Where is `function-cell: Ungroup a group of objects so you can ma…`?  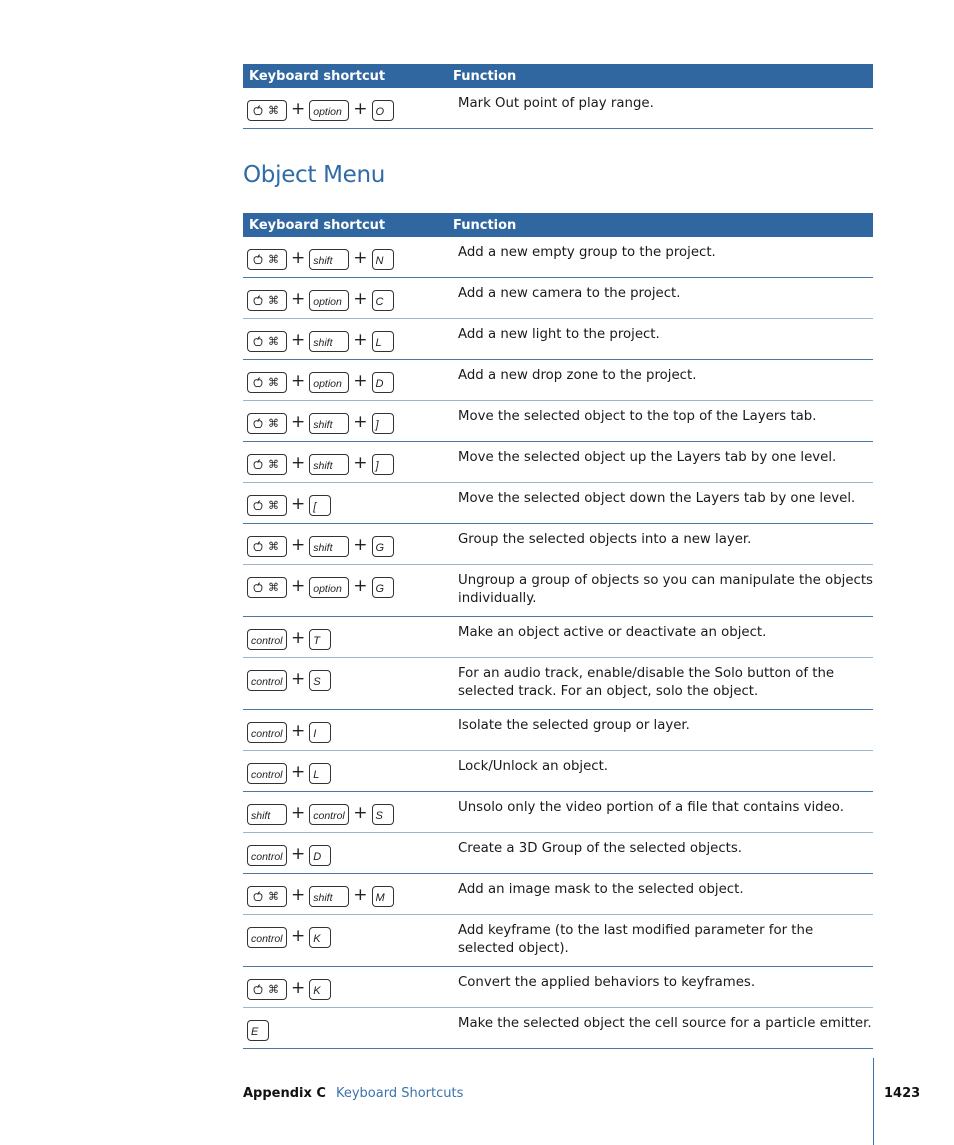
function-cell: Ungroup a group of objects so you can ma… is located at coordinates (665, 589).